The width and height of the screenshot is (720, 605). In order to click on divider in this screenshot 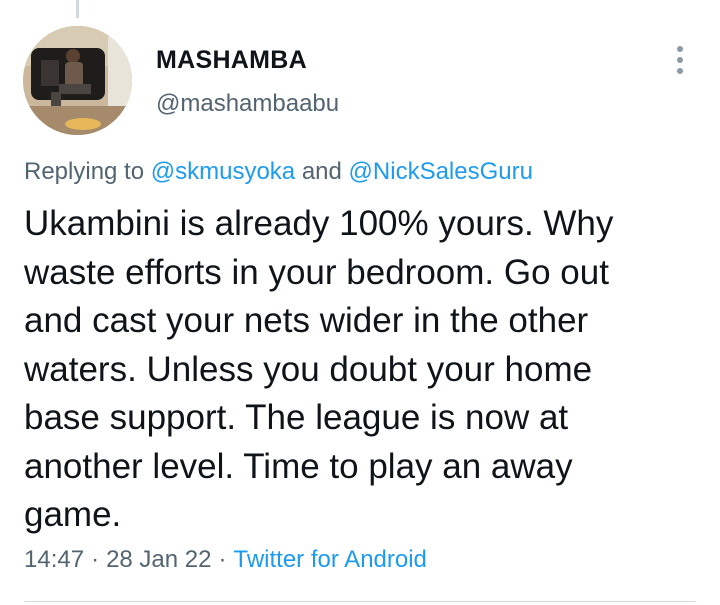, I will do `click(360, 601)`.